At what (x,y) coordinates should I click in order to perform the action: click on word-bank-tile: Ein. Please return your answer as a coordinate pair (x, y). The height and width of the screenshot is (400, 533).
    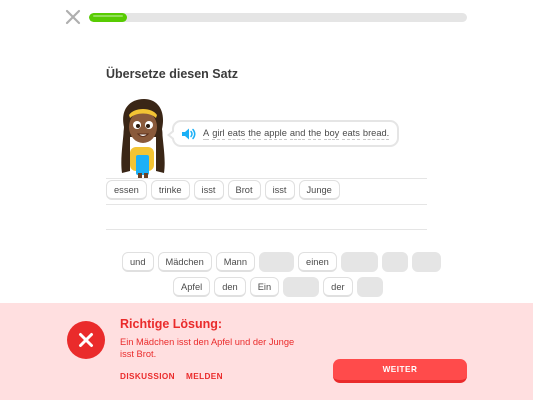
    Looking at the image, I should click on (264, 287).